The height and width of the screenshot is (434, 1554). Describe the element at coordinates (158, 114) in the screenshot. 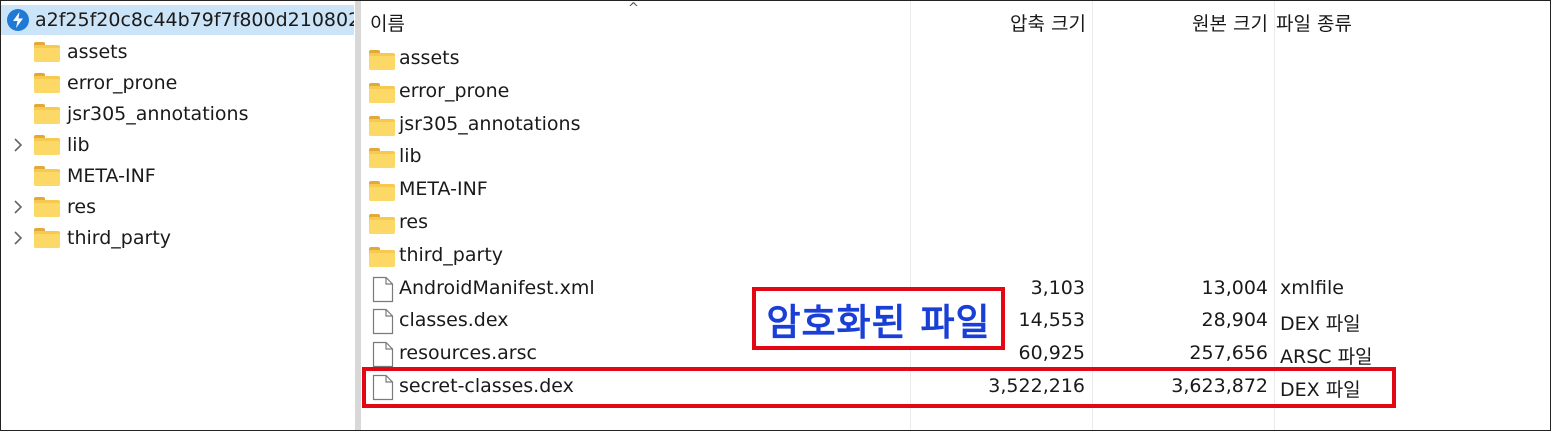

I see `tree-item-label: jsr305_annotations` at that location.